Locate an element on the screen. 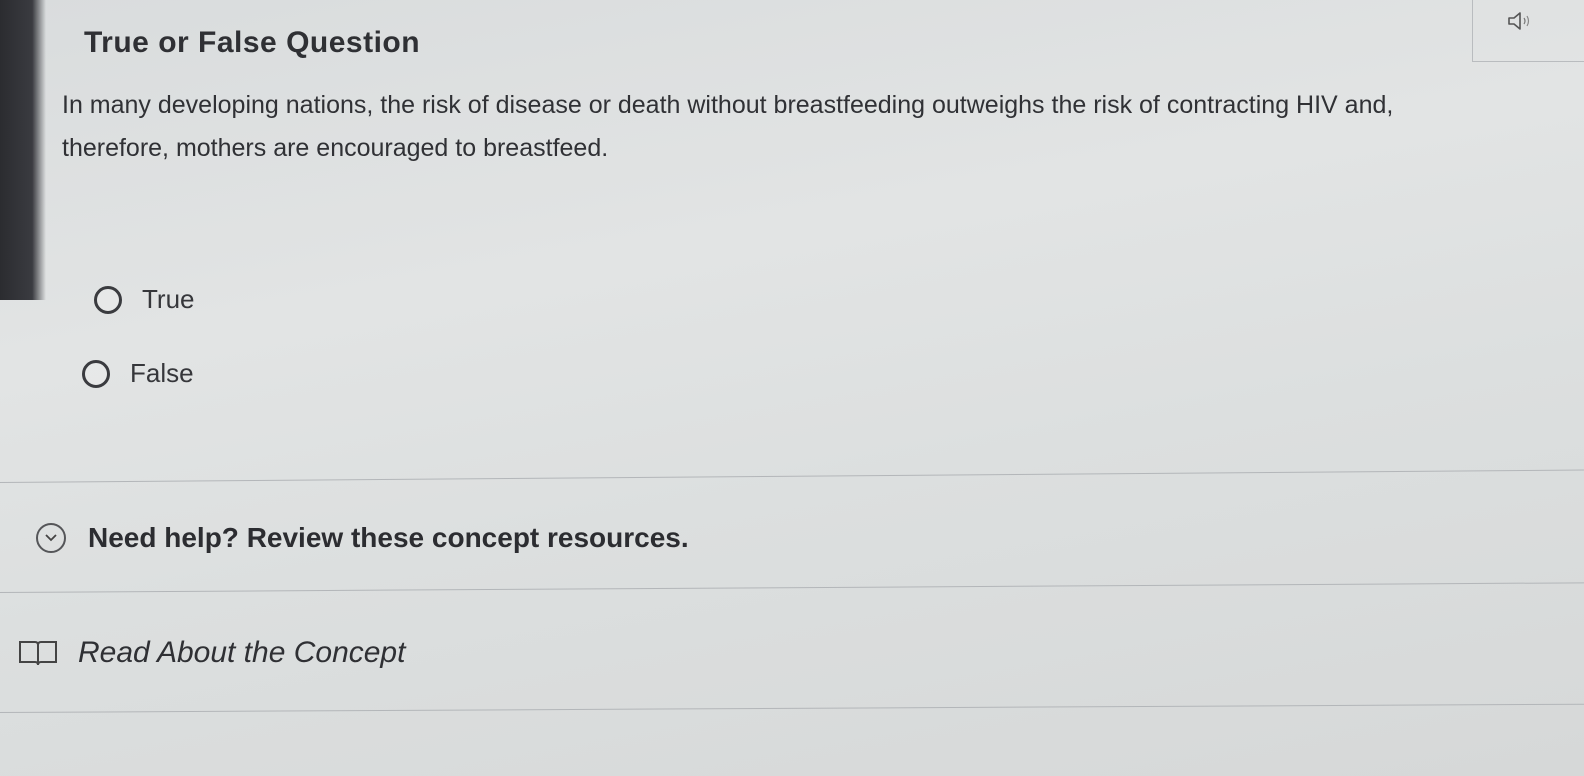  option-true: True is located at coordinates (144, 299).